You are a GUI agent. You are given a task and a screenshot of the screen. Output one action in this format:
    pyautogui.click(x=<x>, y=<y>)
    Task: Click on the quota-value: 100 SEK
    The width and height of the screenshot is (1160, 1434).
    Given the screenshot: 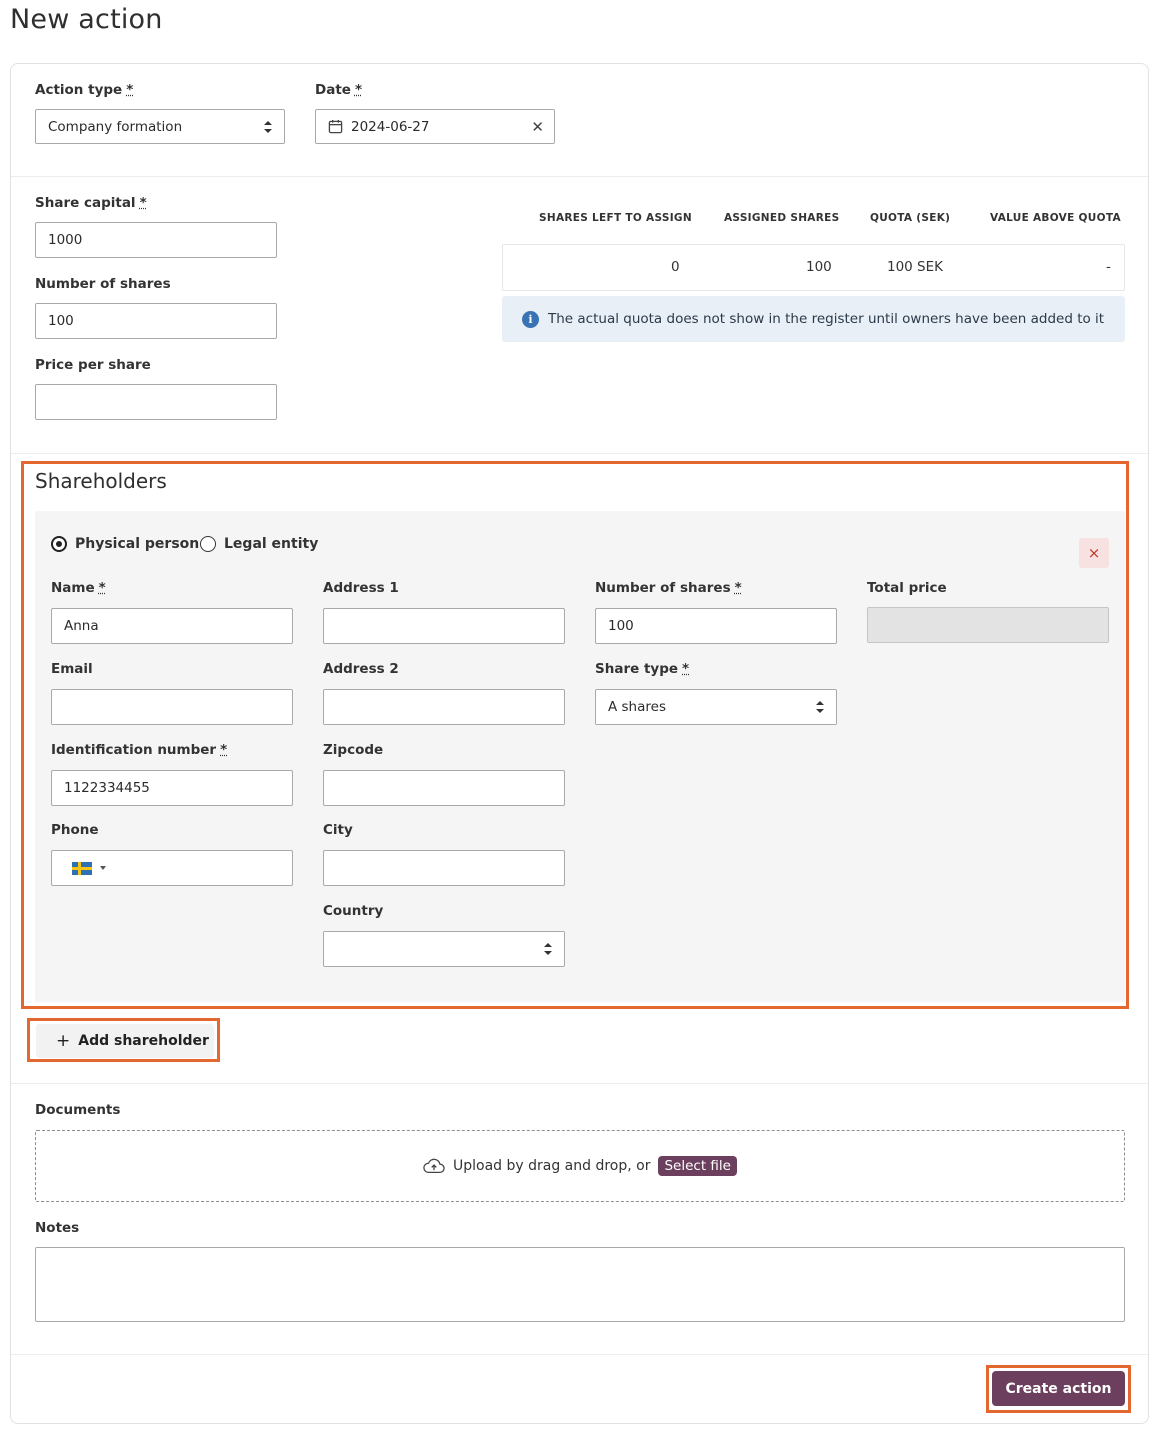 What is the action you would take?
    pyautogui.click(x=915, y=267)
    